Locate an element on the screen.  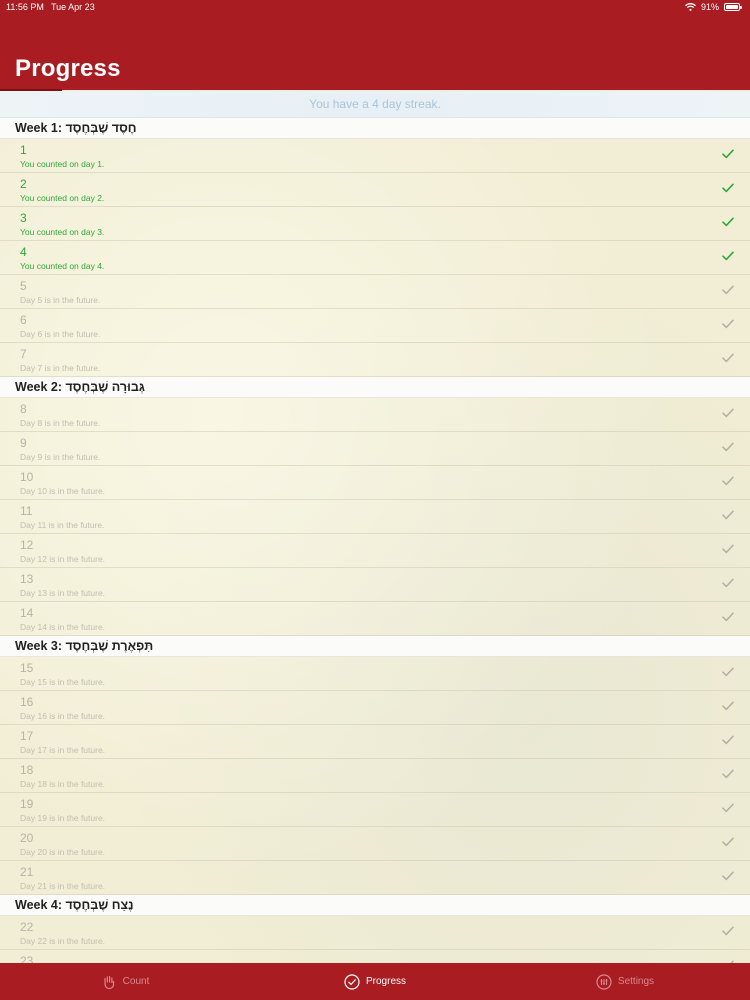
day-row: 9 Day 9 is in the future. is located at coordinates (375, 449).